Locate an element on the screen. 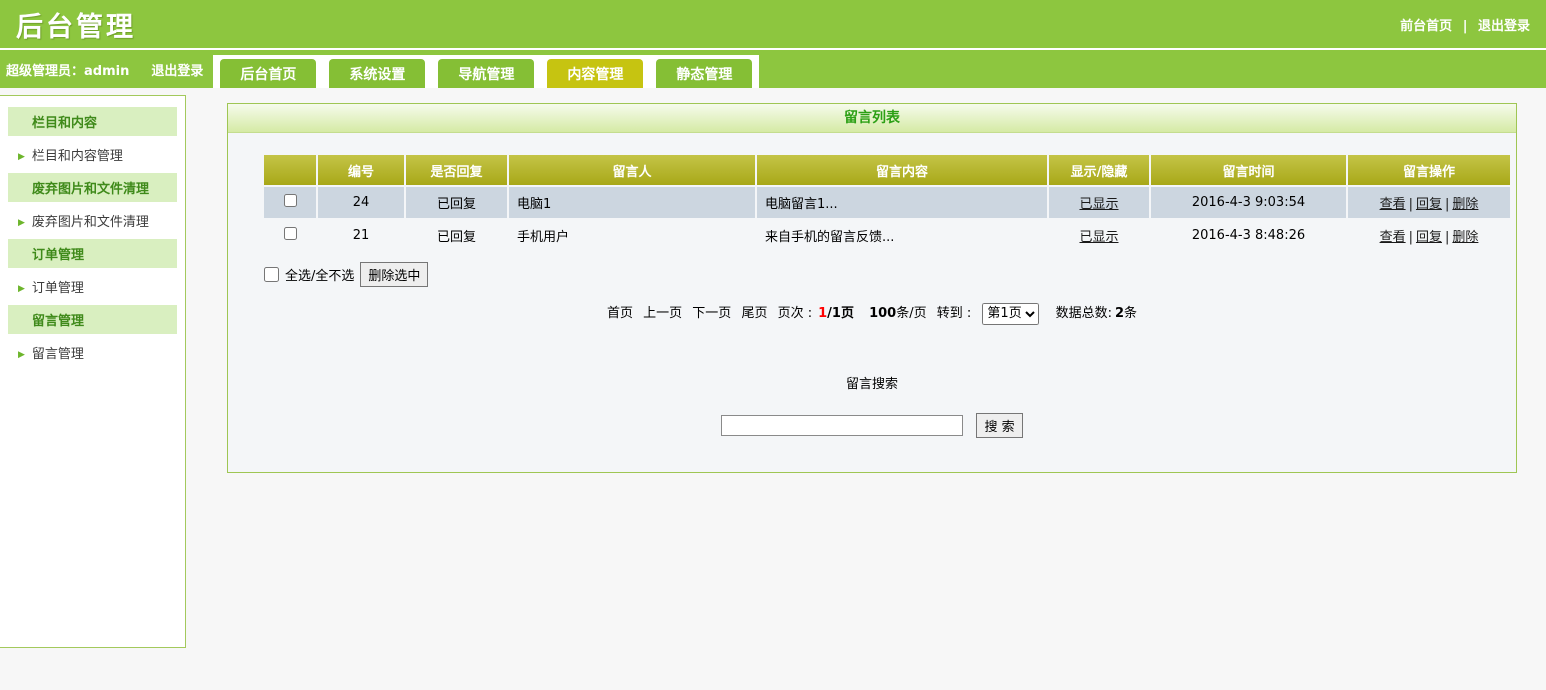 This screenshot has height=690, width=1546. sidebar-item-label: 栏目和内容管理 is located at coordinates (77, 156).